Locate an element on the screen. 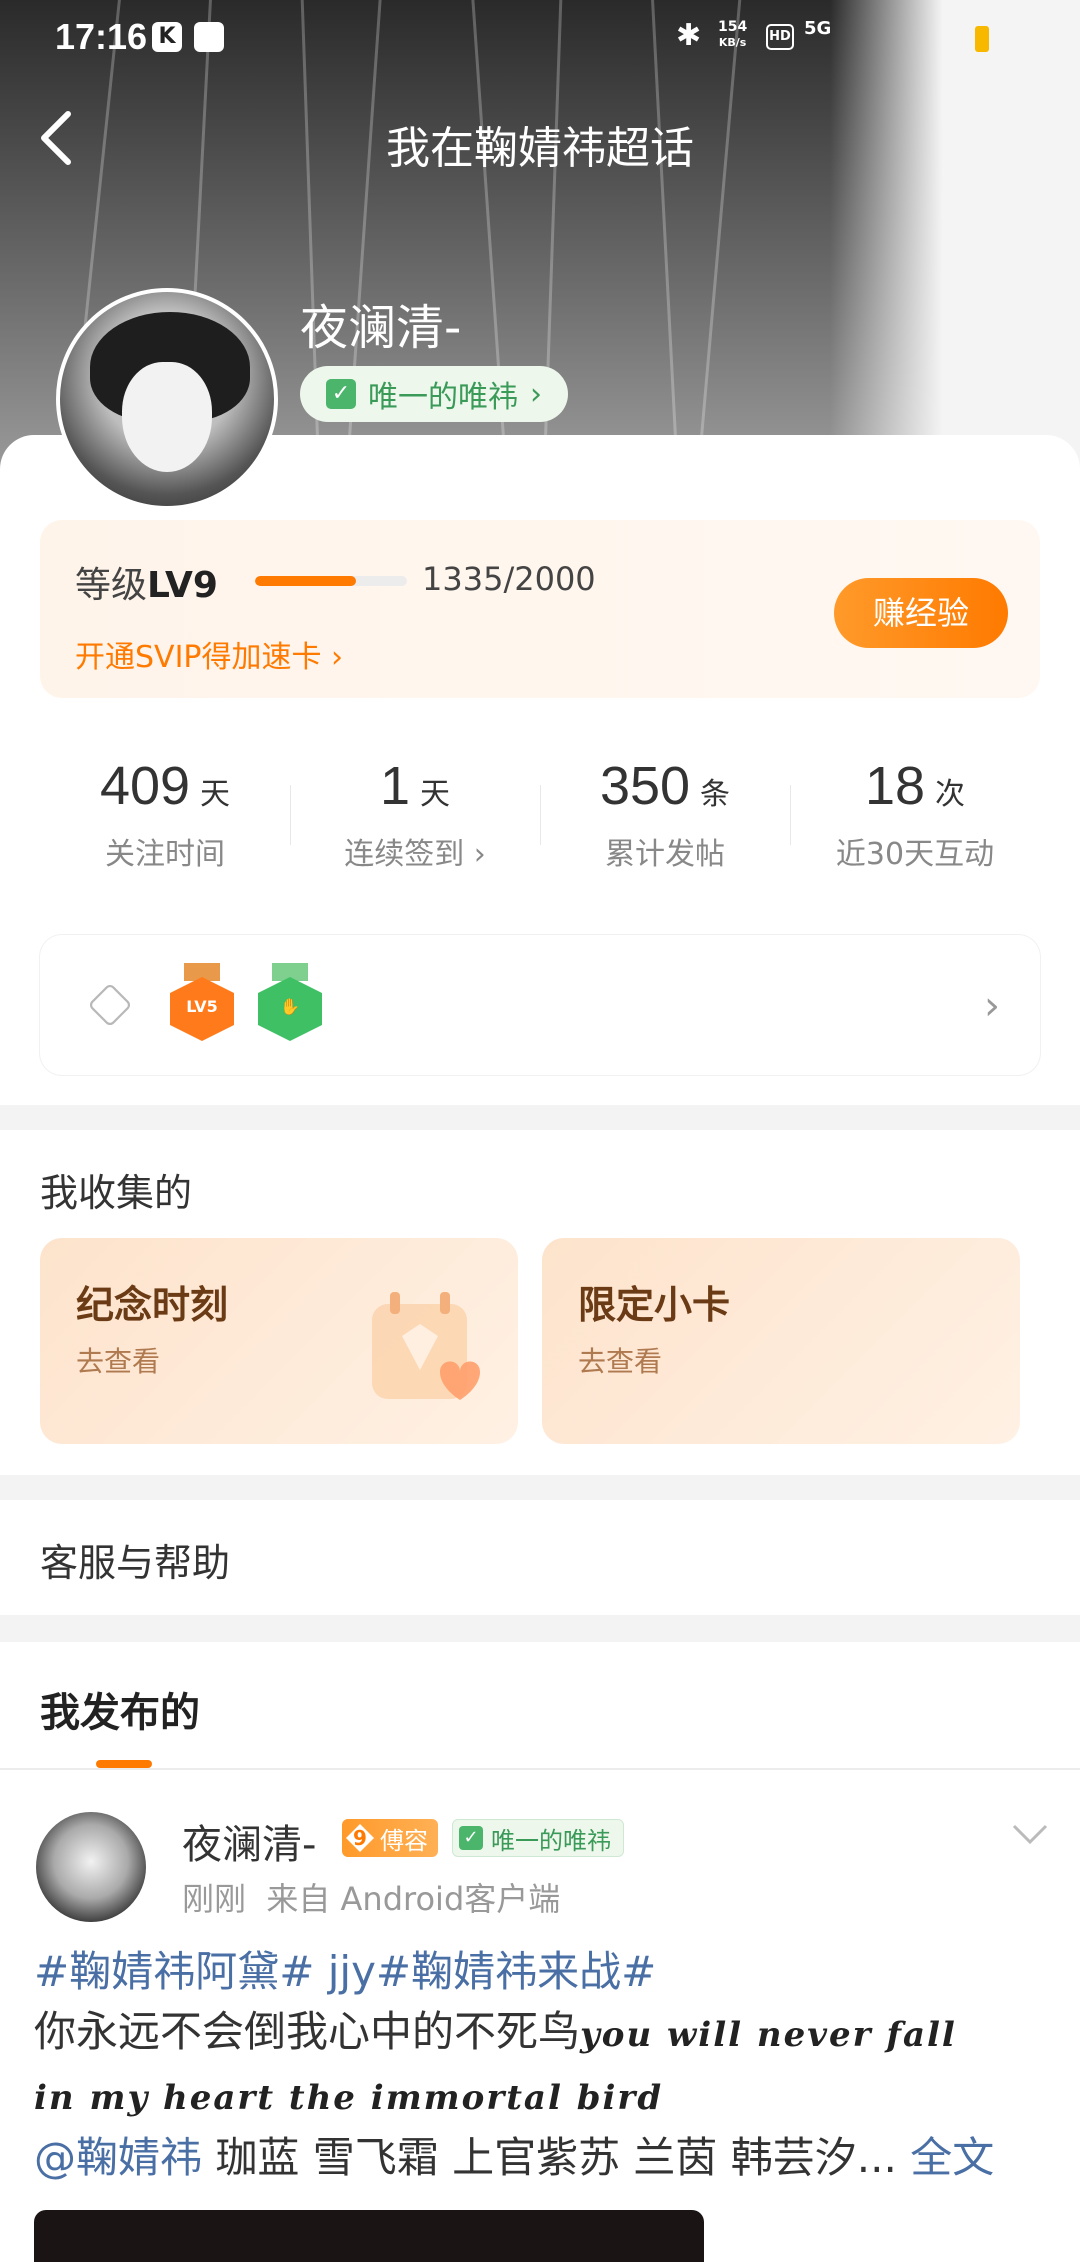  earn-exp-button: 赚经验 is located at coordinates (921, 613).